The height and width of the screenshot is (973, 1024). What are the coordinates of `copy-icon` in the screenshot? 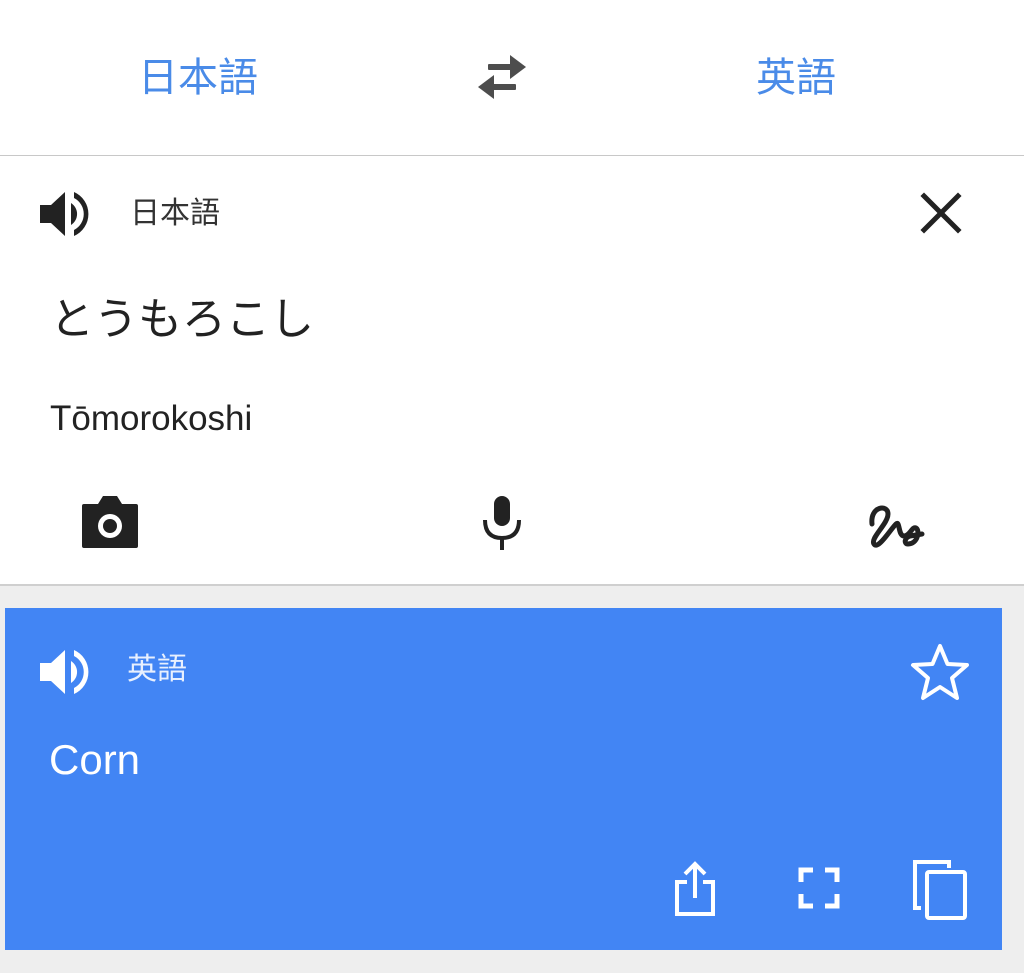 It's located at (937, 888).